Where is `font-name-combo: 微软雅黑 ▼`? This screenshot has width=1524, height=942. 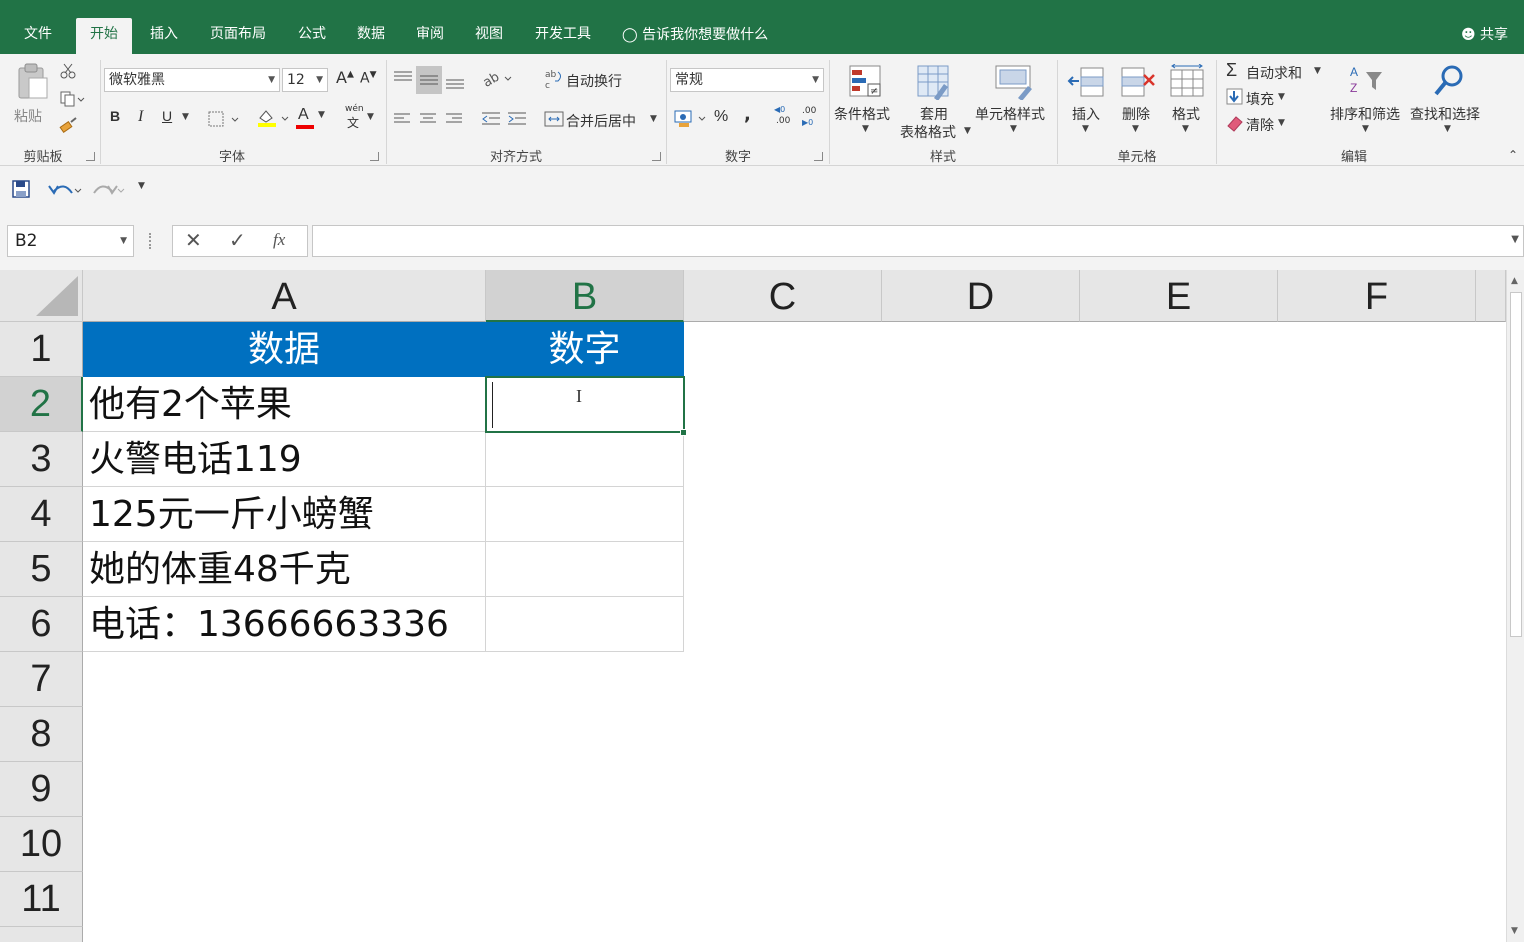 font-name-combo: 微软雅黑 ▼ is located at coordinates (192, 80).